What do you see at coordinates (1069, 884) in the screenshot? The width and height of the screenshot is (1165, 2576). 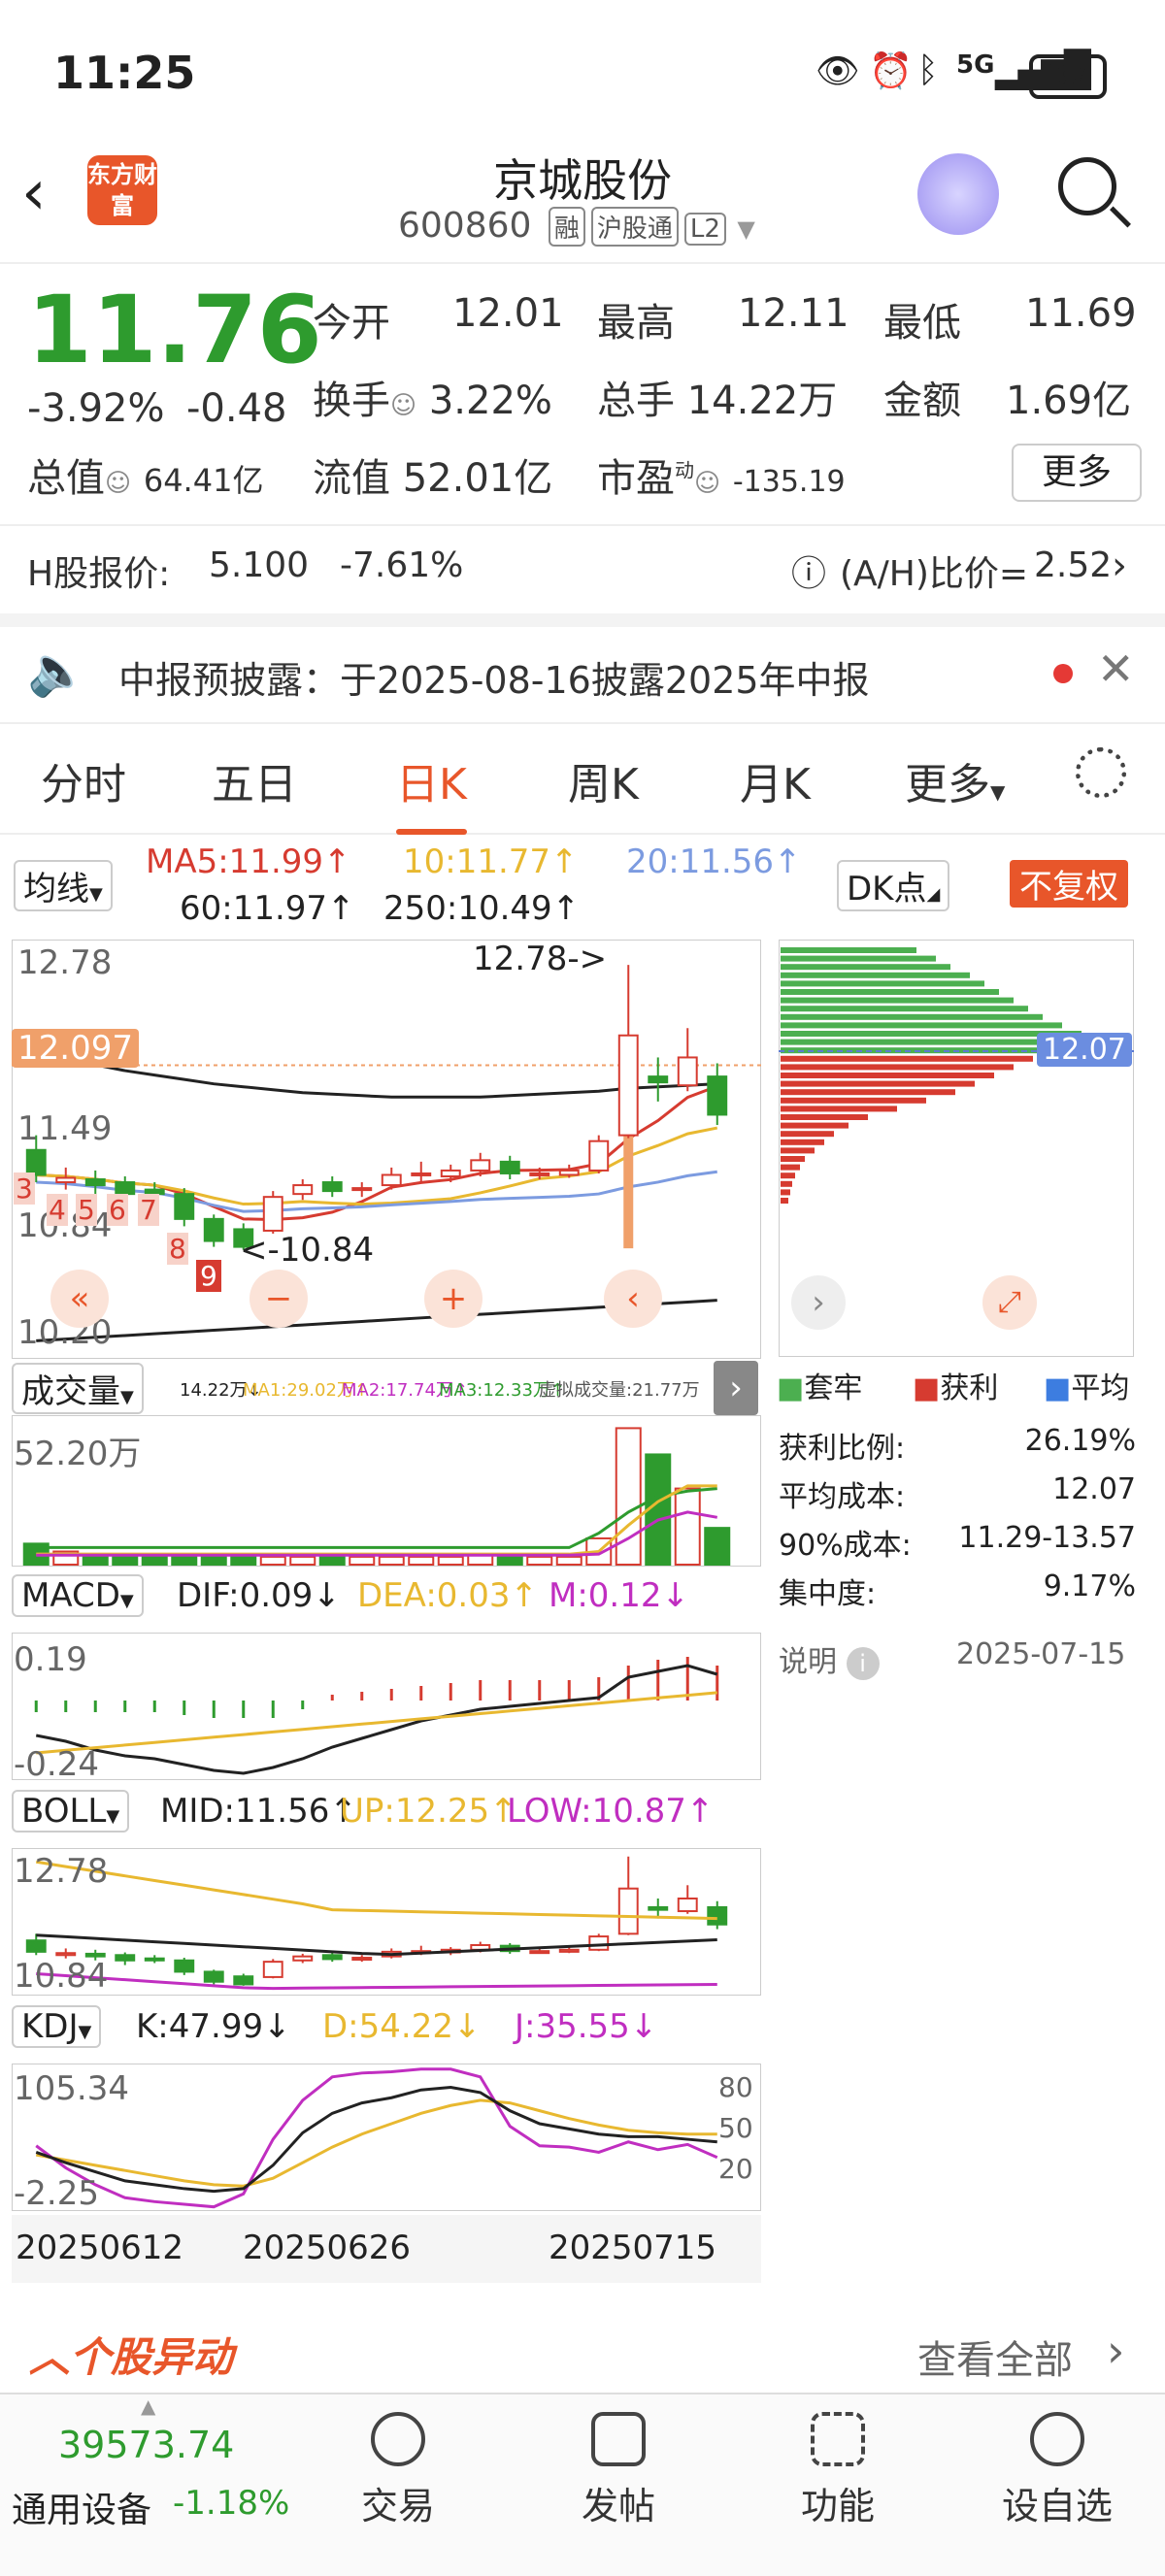 I see `adjust-button: 不复权` at bounding box center [1069, 884].